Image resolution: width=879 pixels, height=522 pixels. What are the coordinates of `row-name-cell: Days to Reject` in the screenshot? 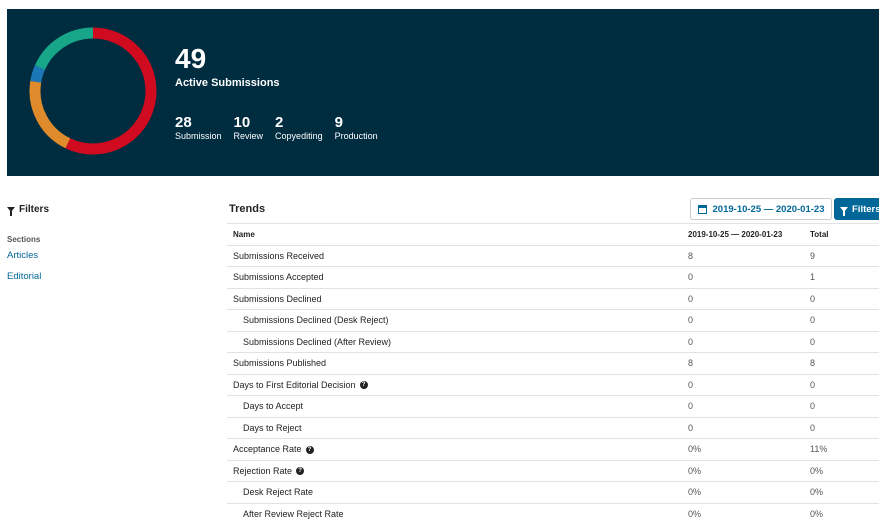 It's located at (454, 427).